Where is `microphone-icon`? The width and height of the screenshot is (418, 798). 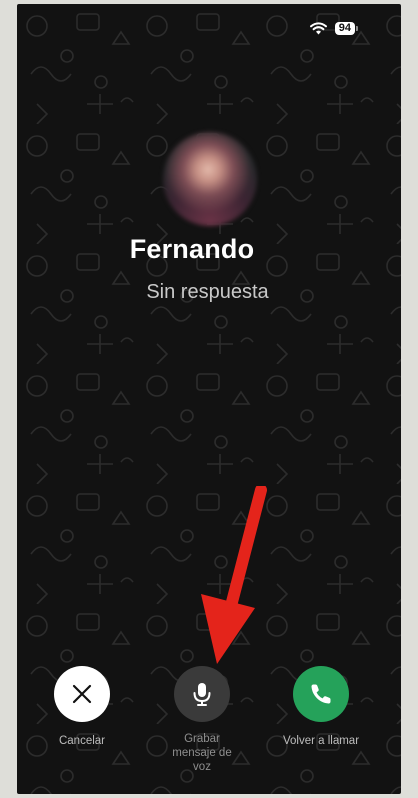
microphone-icon is located at coordinates (202, 694).